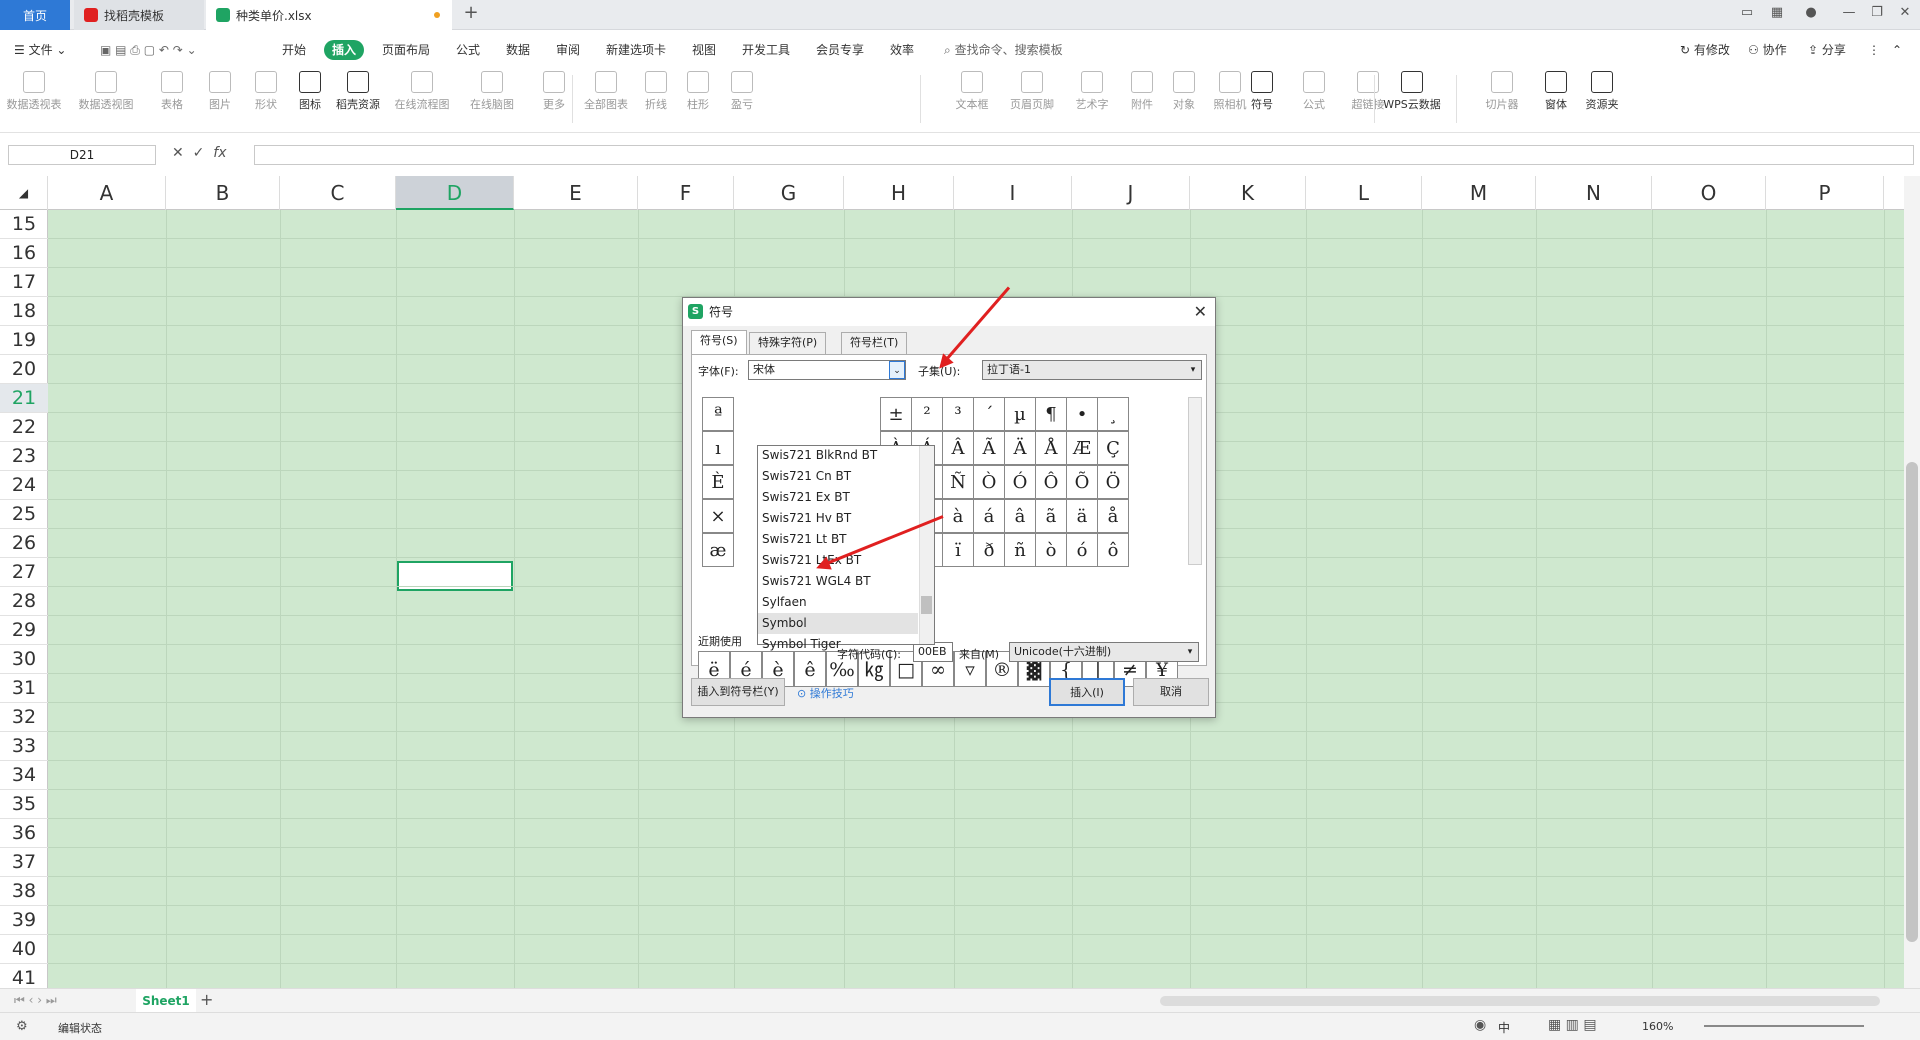 The height and width of the screenshot is (1040, 1920). I want to click on row-header: 25, so click(24, 514).